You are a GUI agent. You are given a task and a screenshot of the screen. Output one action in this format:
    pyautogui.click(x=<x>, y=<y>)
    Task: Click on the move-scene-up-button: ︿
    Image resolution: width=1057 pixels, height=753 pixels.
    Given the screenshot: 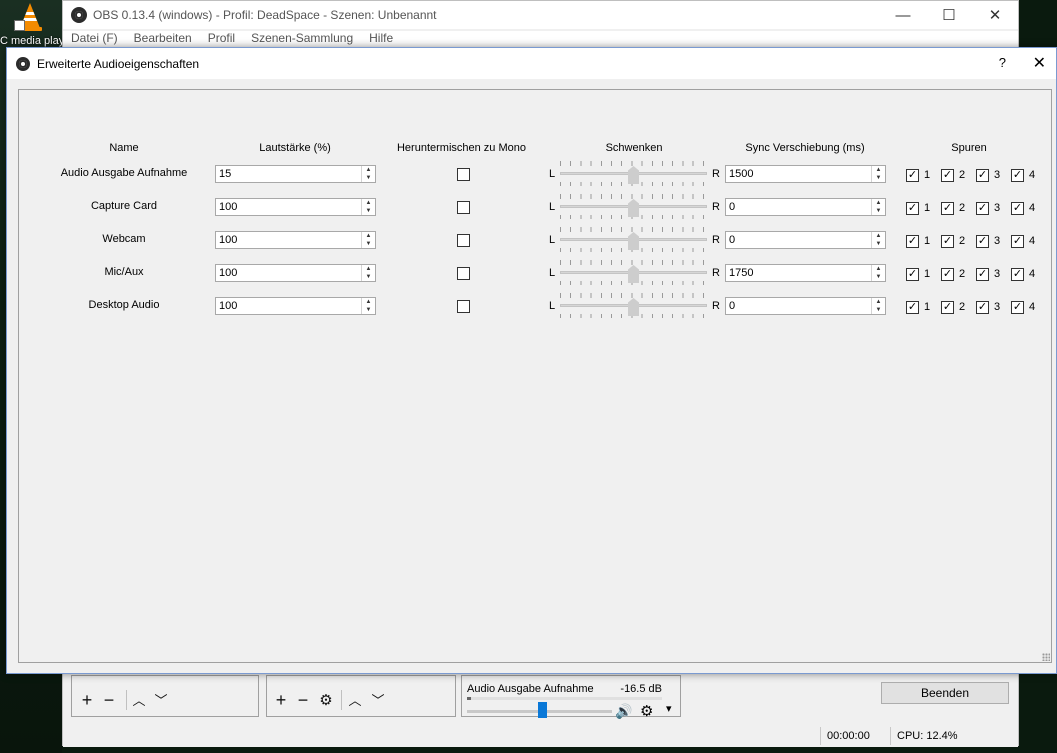 What is the action you would take?
    pyautogui.click(x=139, y=700)
    